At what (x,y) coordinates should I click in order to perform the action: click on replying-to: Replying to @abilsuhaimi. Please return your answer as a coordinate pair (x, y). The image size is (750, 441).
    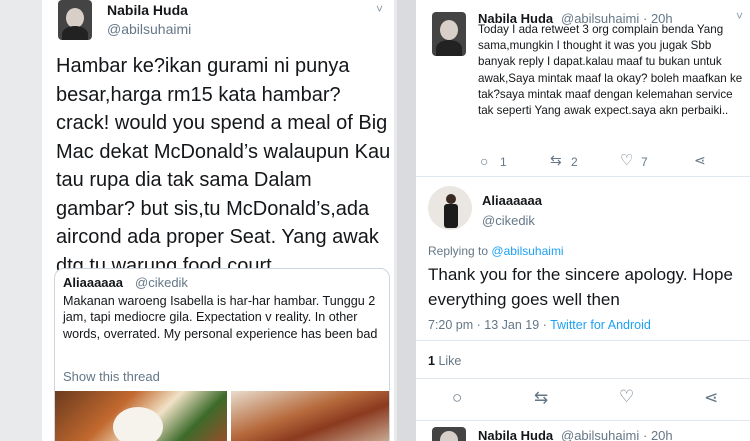
    Looking at the image, I should click on (496, 251).